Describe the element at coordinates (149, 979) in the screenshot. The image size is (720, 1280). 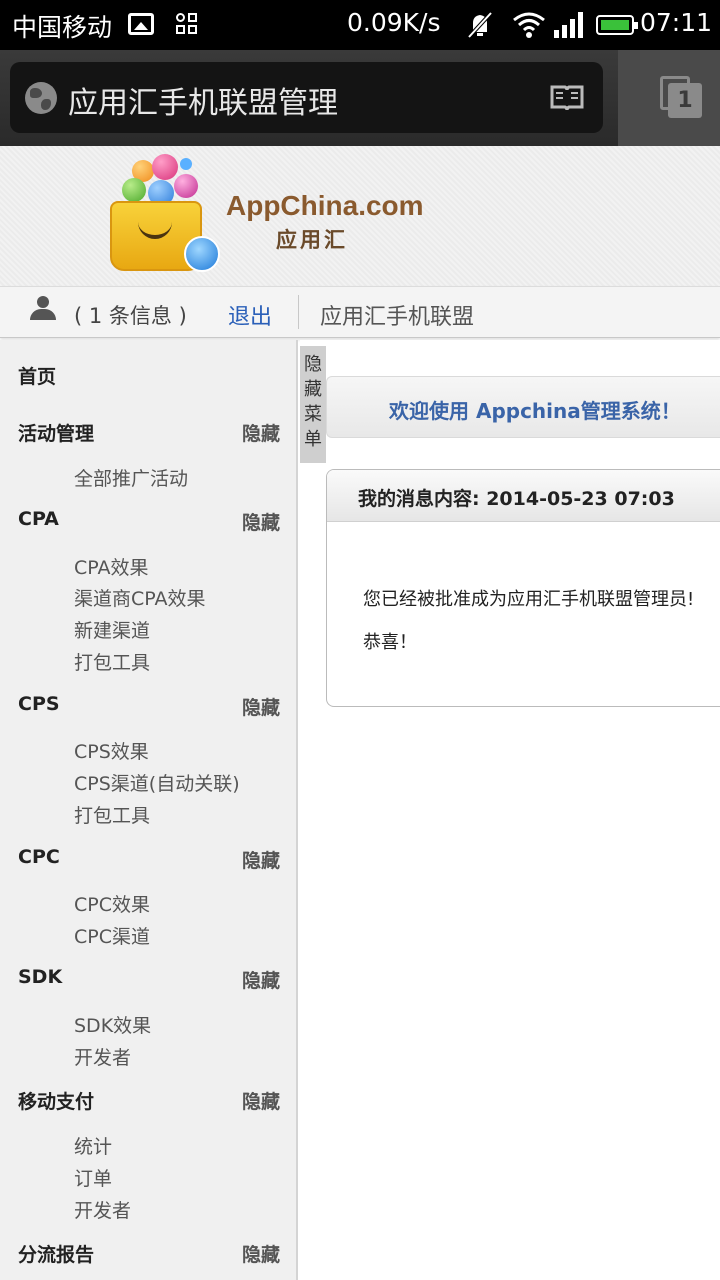
I see `sidebar-section-sdk: SDK 隐藏` at that location.